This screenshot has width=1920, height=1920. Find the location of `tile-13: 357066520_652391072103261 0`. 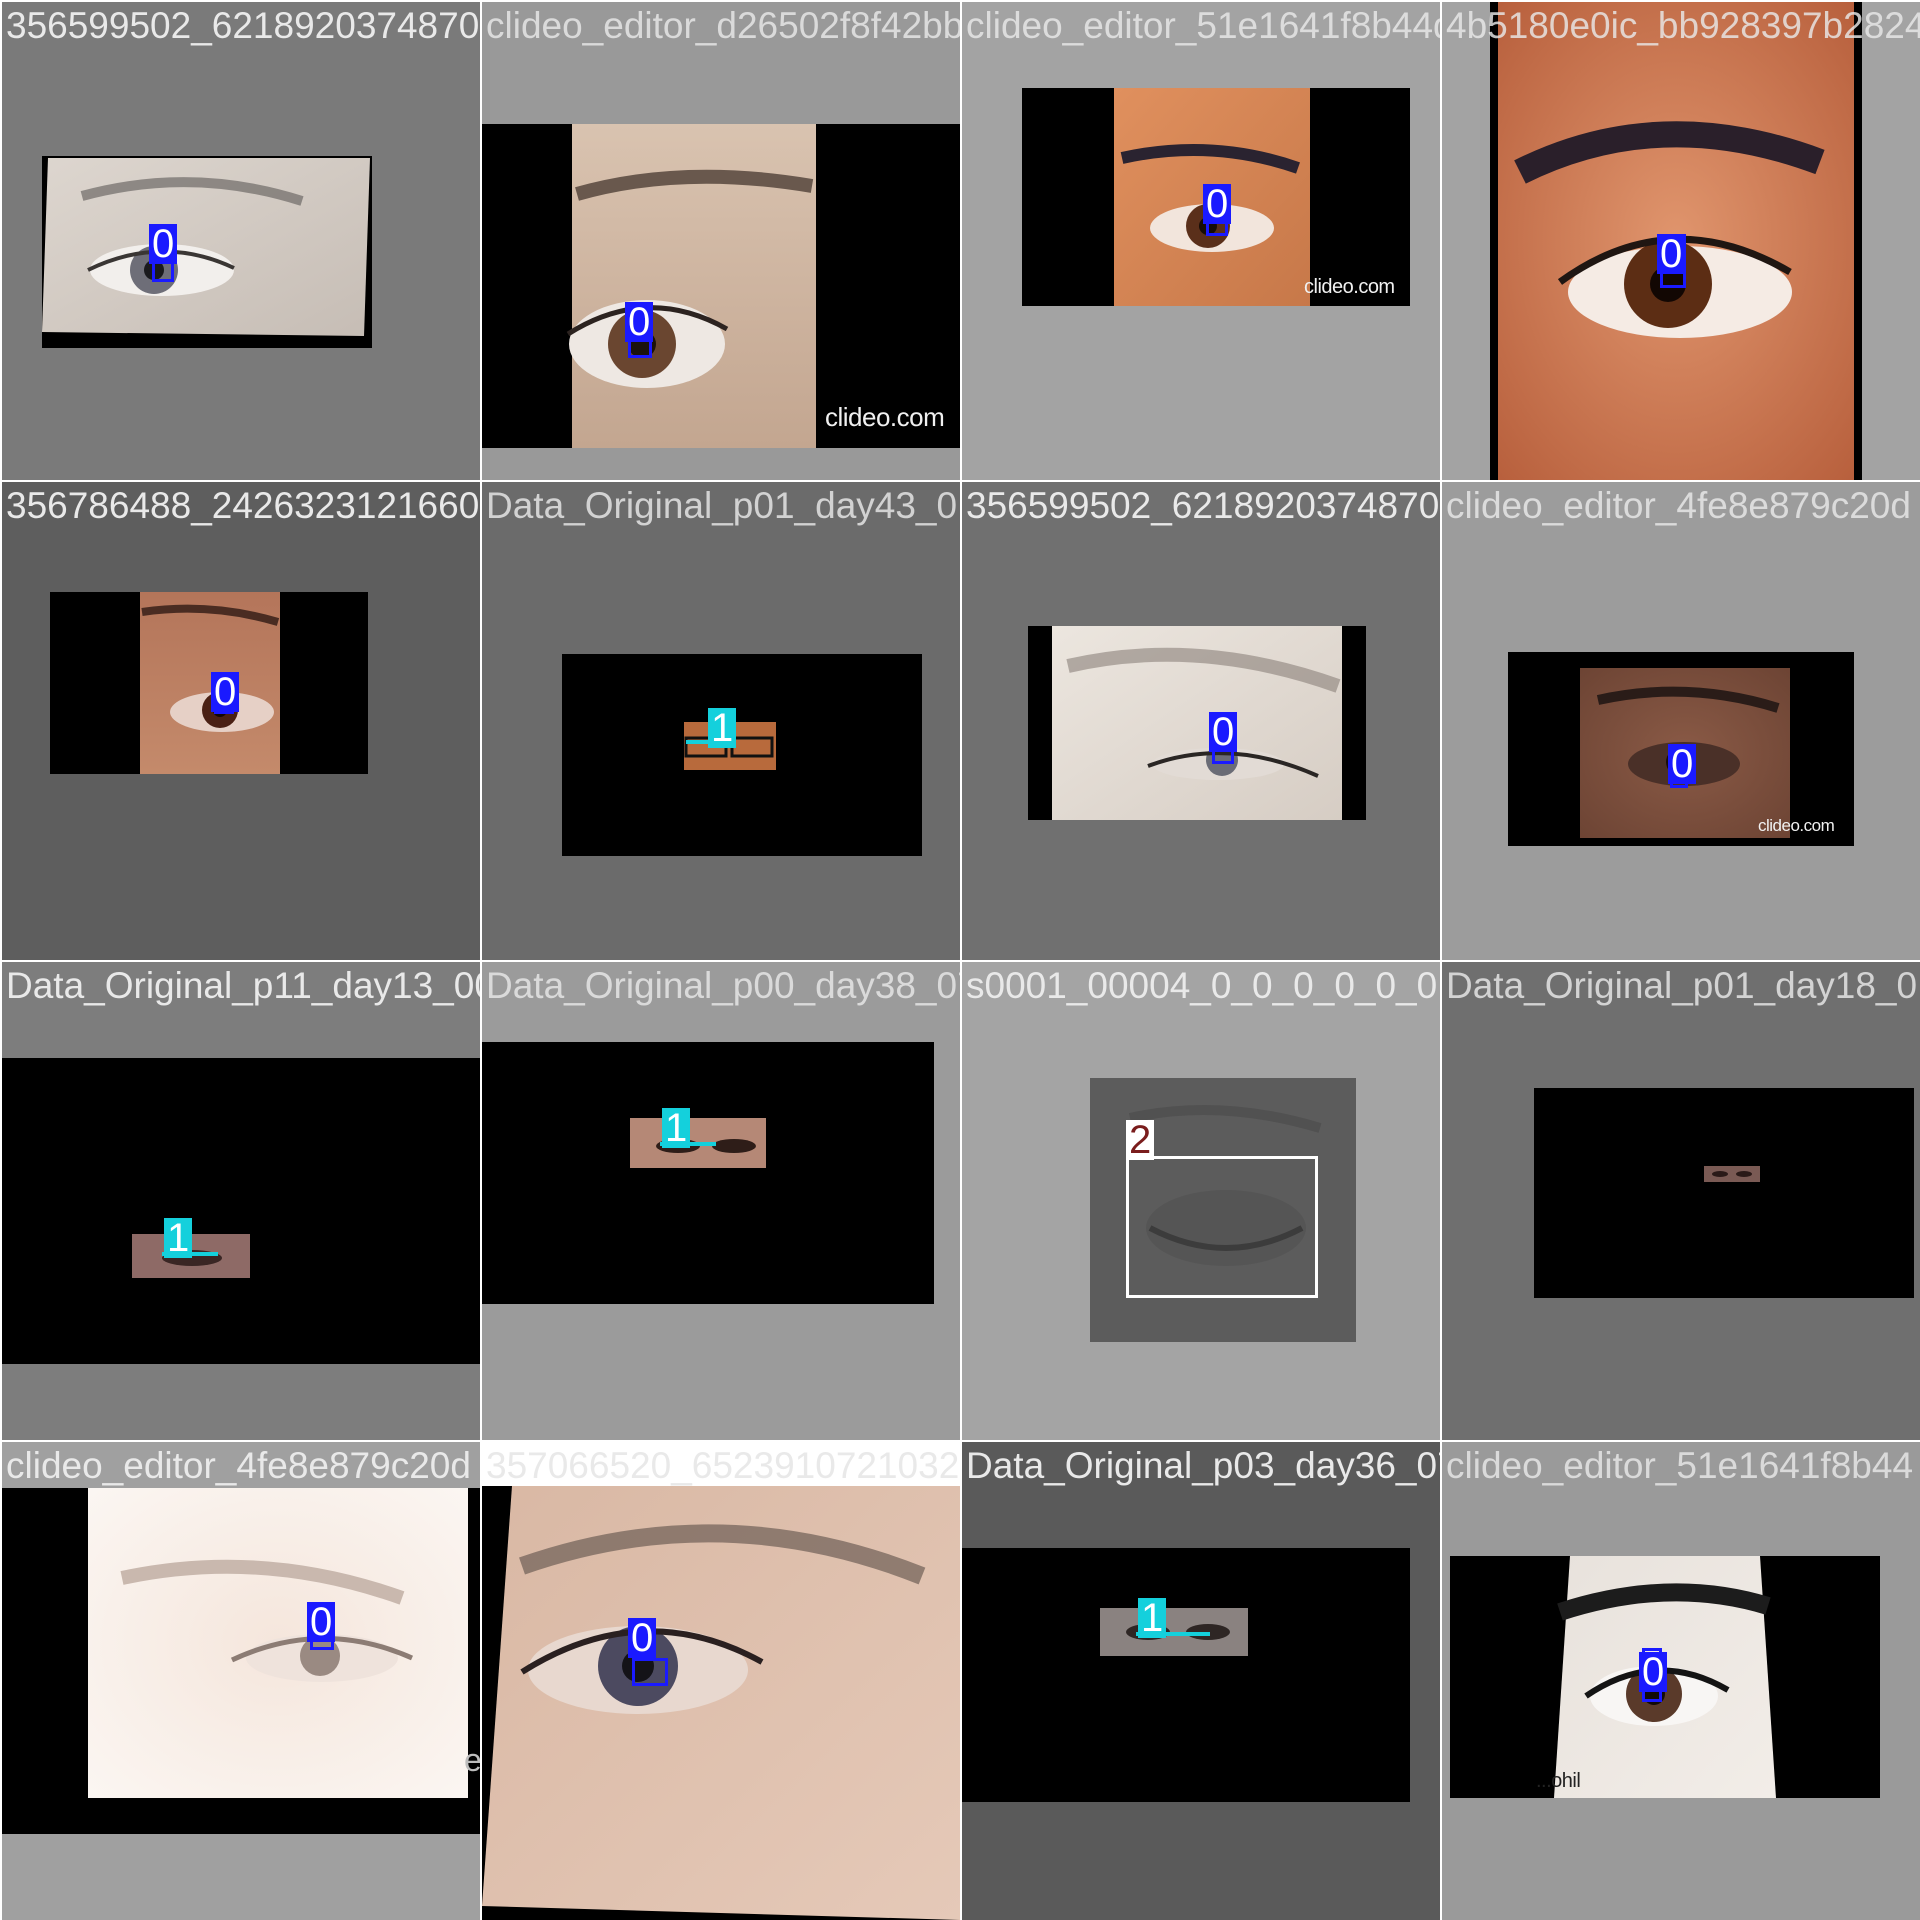

tile-13: 357066520_652391072103261 0 is located at coordinates (721, 1681).